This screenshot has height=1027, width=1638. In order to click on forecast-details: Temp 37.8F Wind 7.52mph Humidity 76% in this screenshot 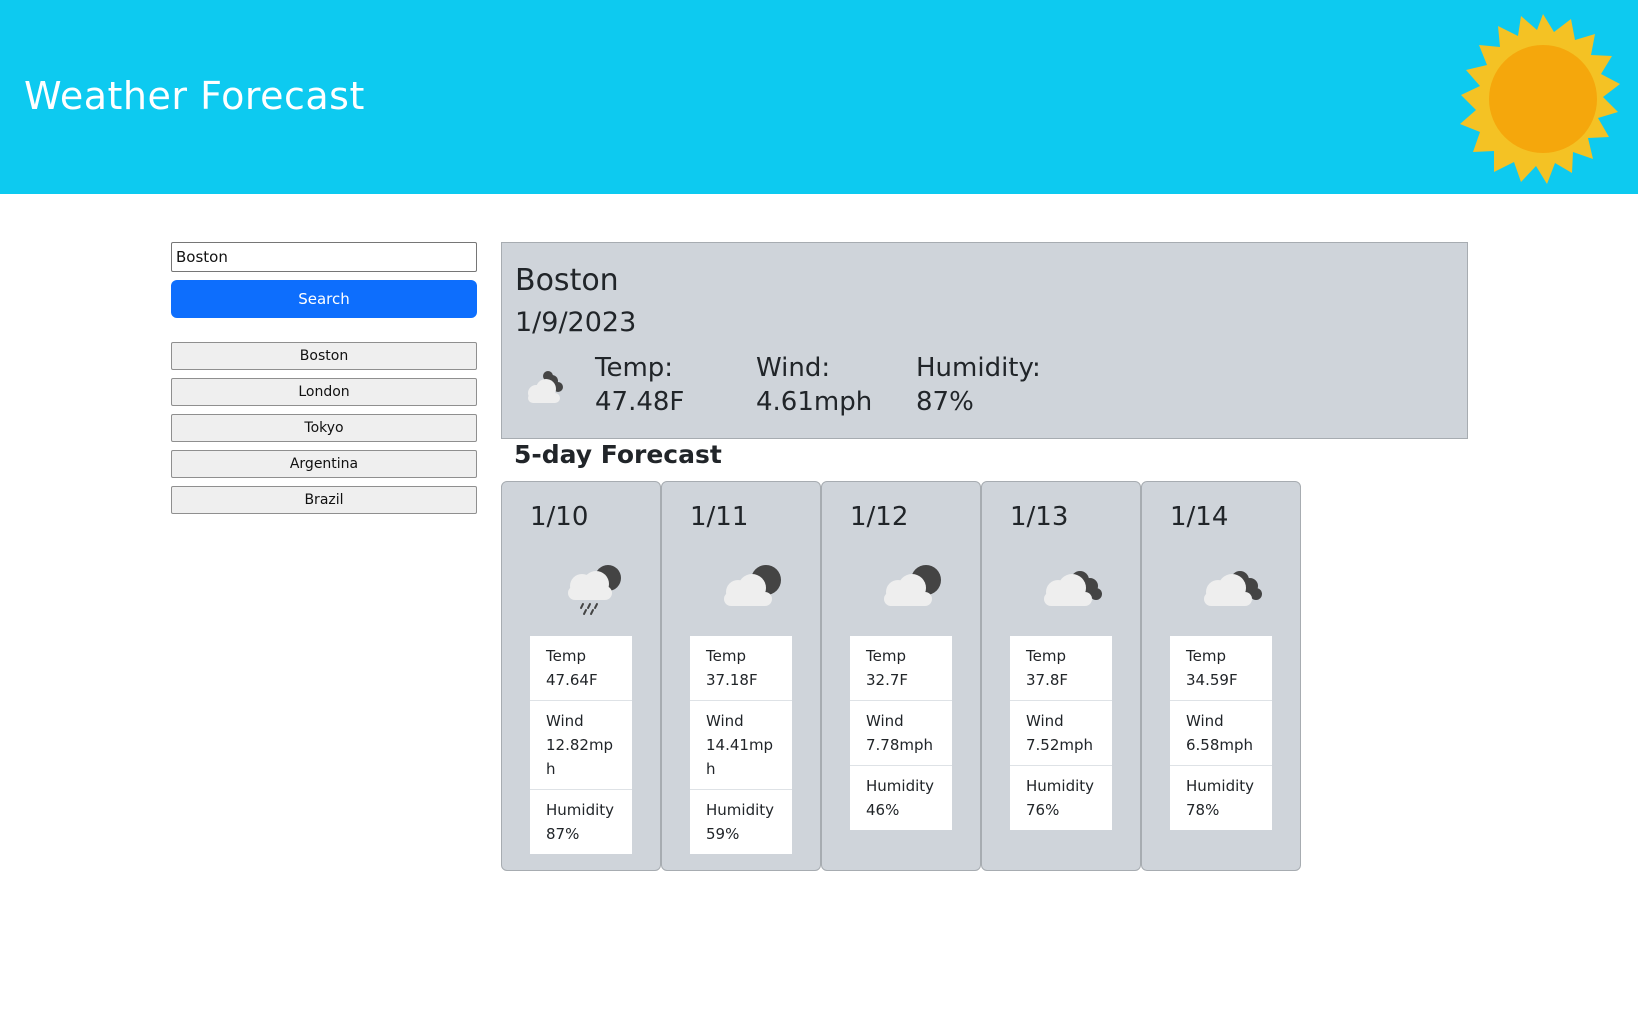, I will do `click(1061, 733)`.